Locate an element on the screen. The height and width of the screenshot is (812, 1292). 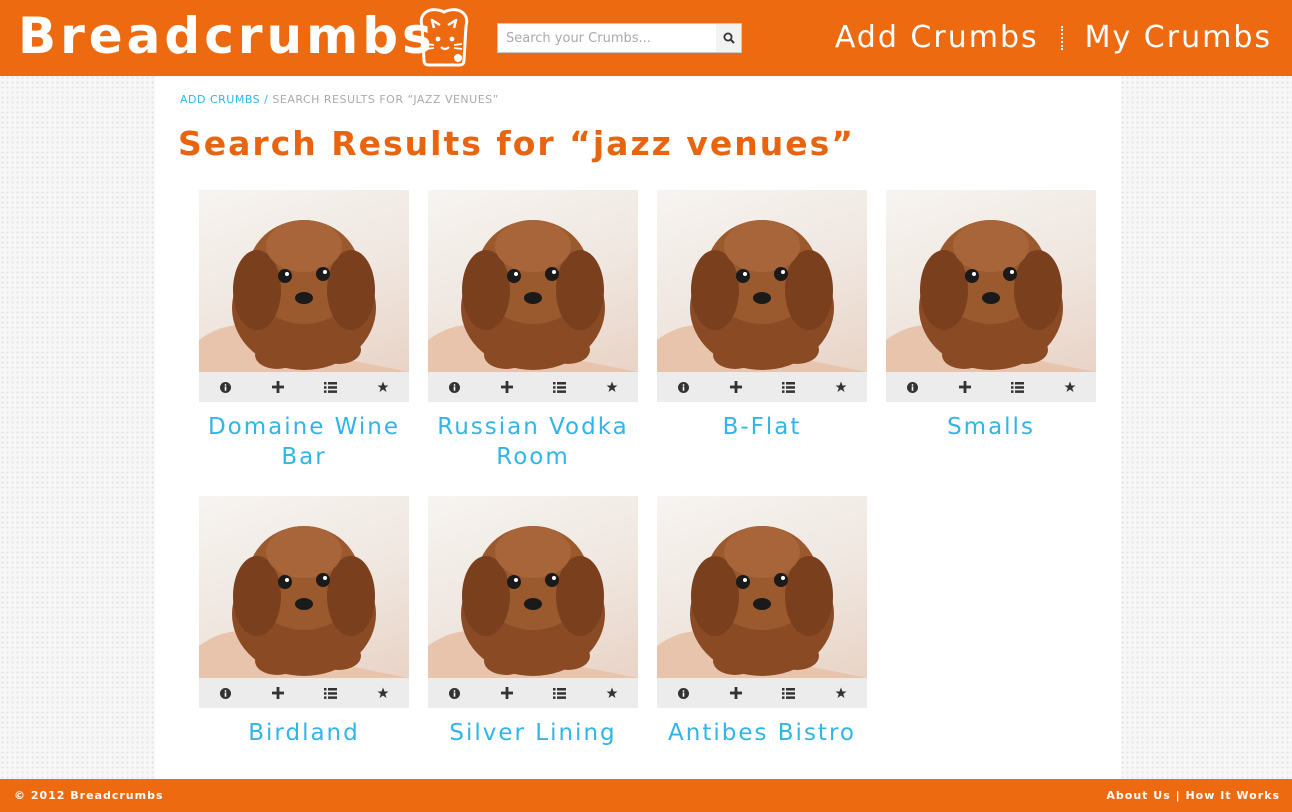
result-title: Russian Vodka Room is located at coordinates (533, 442).